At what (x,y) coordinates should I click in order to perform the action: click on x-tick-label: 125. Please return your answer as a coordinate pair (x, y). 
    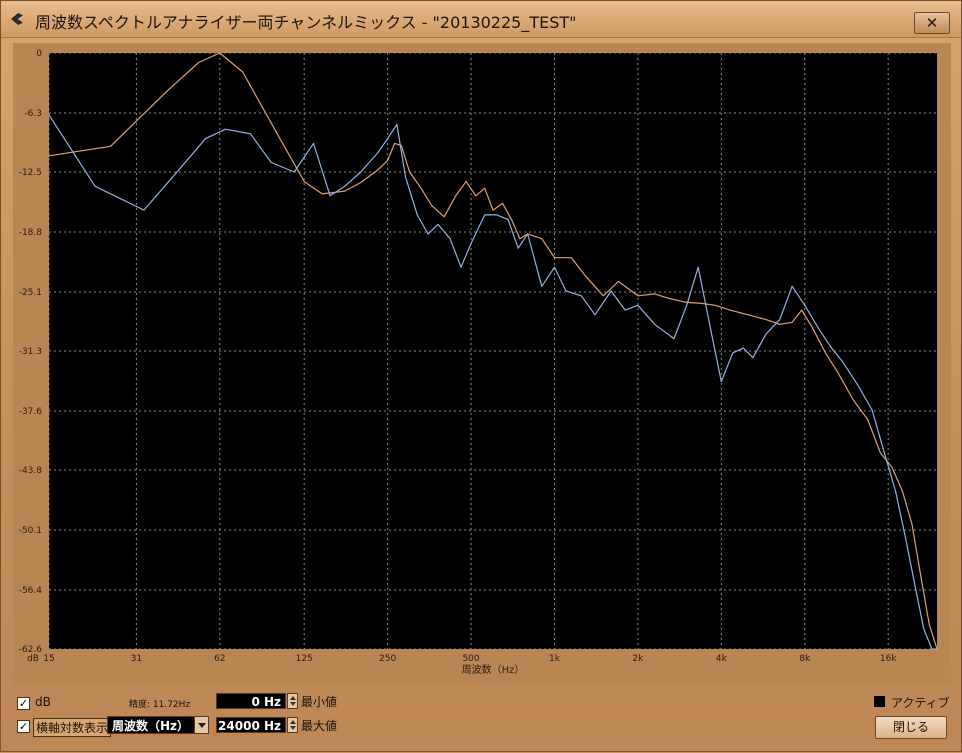
    Looking at the image, I should click on (304, 659).